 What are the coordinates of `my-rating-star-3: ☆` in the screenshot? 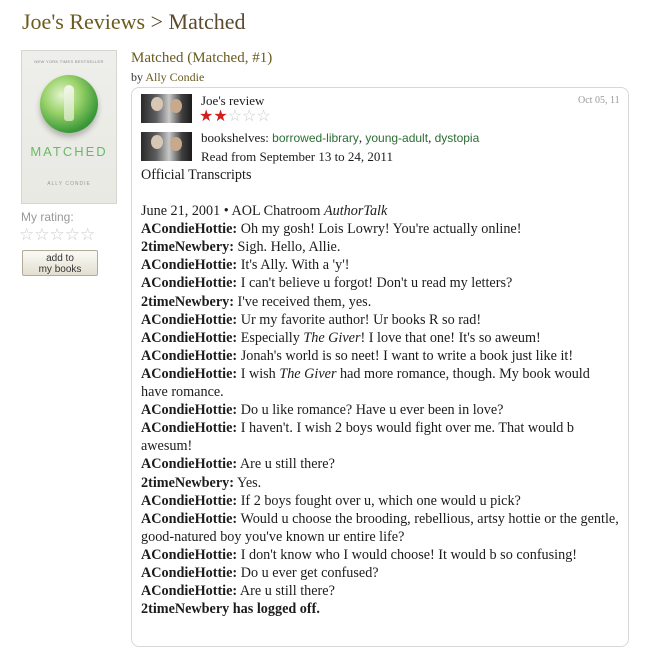 It's located at (57, 234).